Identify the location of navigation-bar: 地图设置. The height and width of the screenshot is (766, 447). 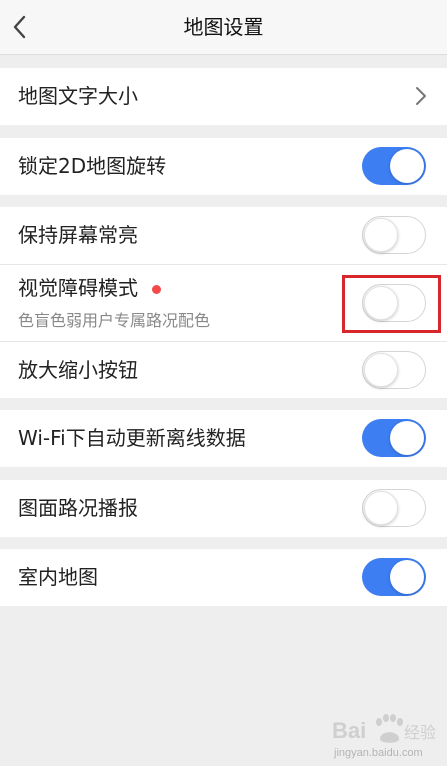
(223, 27).